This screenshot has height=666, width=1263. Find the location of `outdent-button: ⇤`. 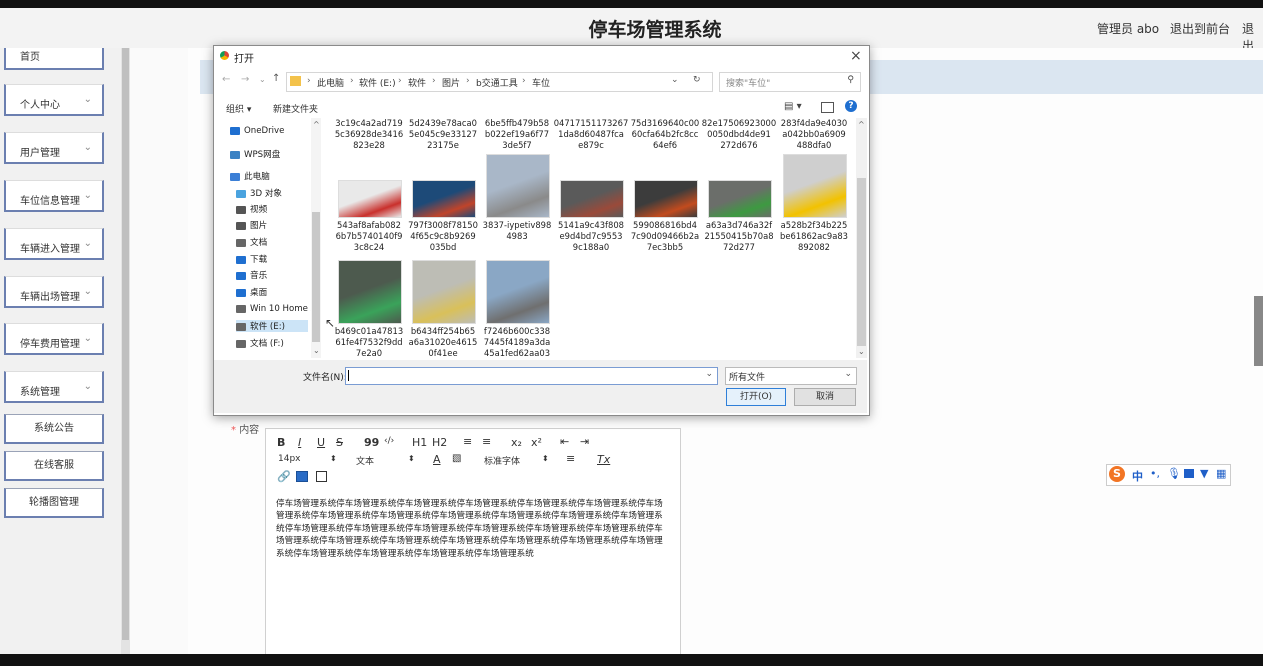

outdent-button: ⇤ is located at coordinates (564, 441).